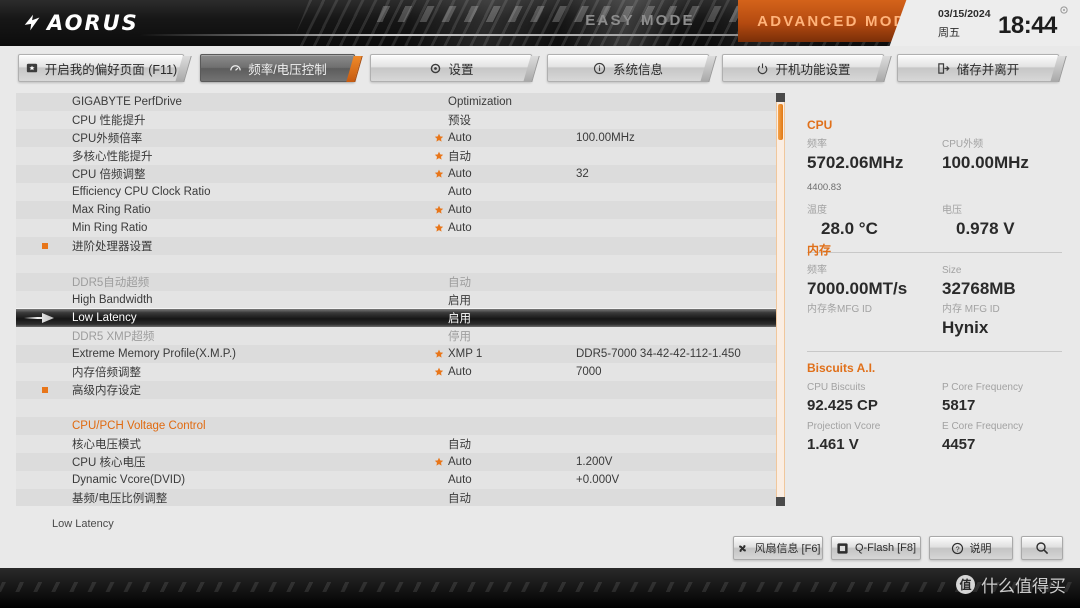 The width and height of the screenshot is (1080, 608). What do you see at coordinates (127, 102) in the screenshot?
I see `setting-label: GIGABYTE PerfDrive` at bounding box center [127, 102].